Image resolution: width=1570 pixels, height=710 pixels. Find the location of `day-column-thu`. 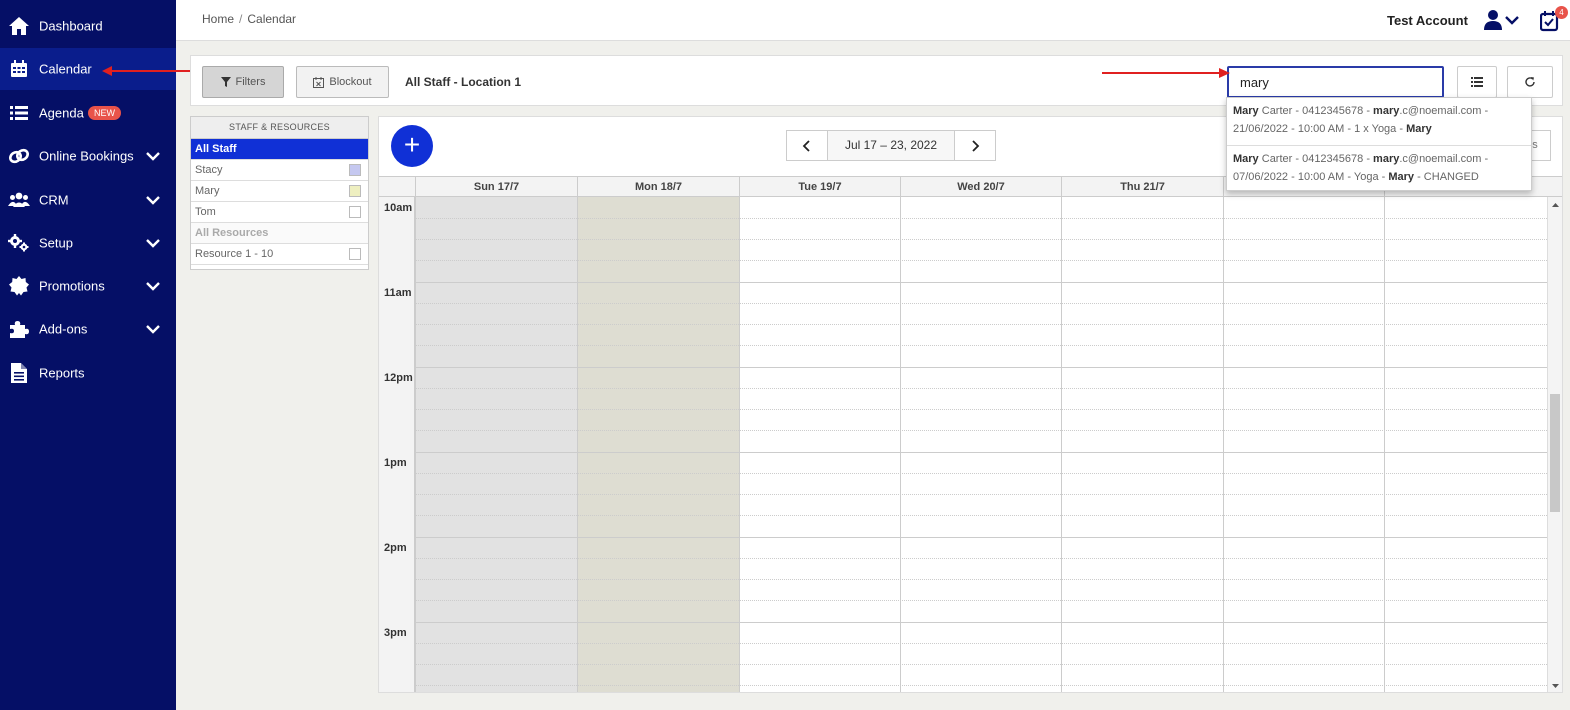

day-column-thu is located at coordinates (1142, 444).